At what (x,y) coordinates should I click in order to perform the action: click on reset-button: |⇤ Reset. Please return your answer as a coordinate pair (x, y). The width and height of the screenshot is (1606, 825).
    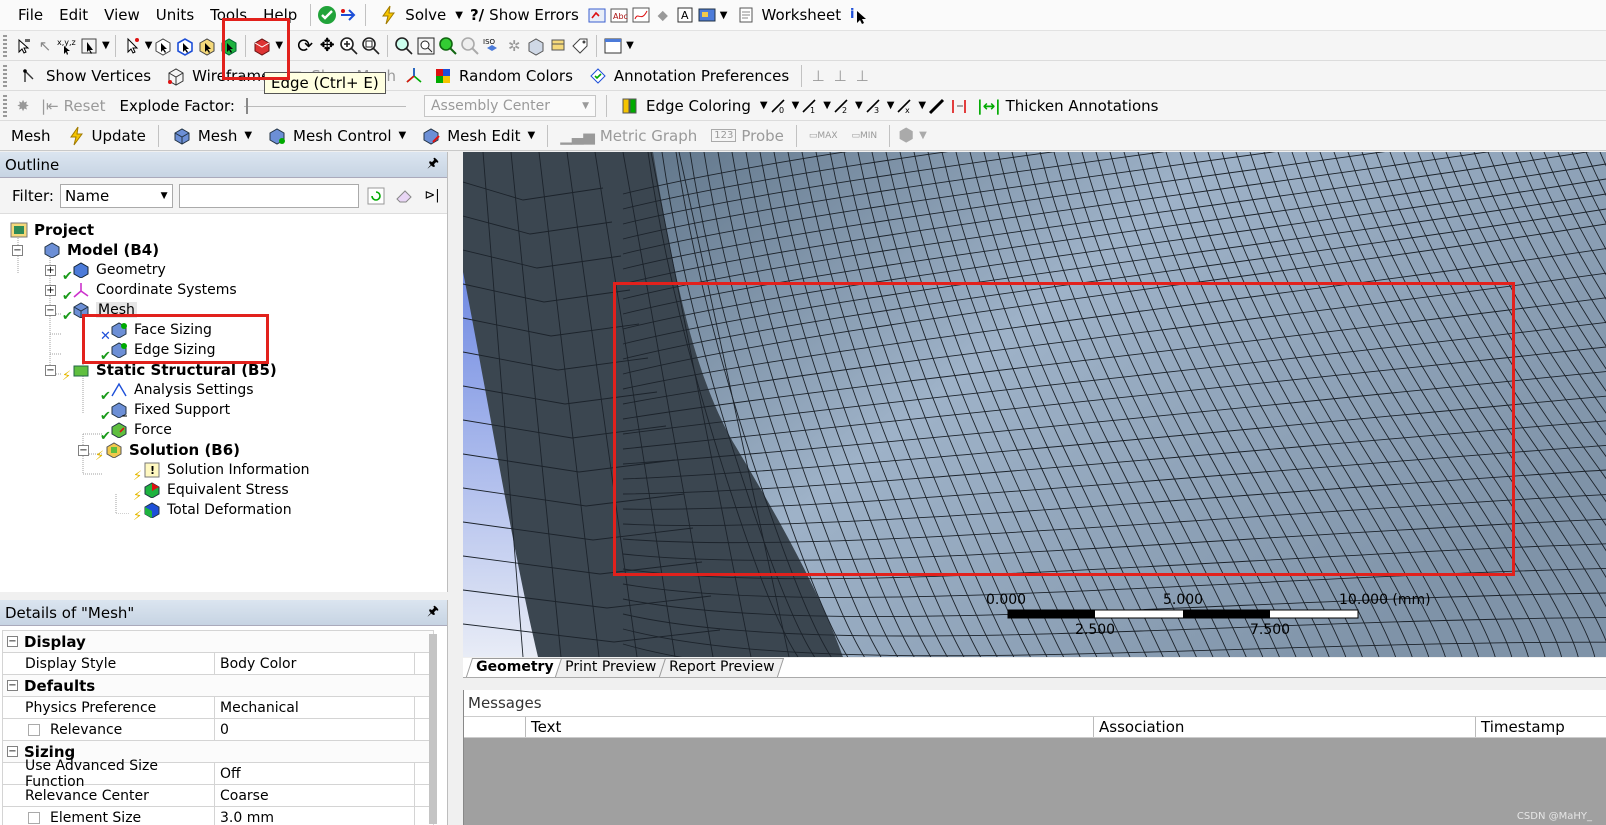
    Looking at the image, I should click on (73, 106).